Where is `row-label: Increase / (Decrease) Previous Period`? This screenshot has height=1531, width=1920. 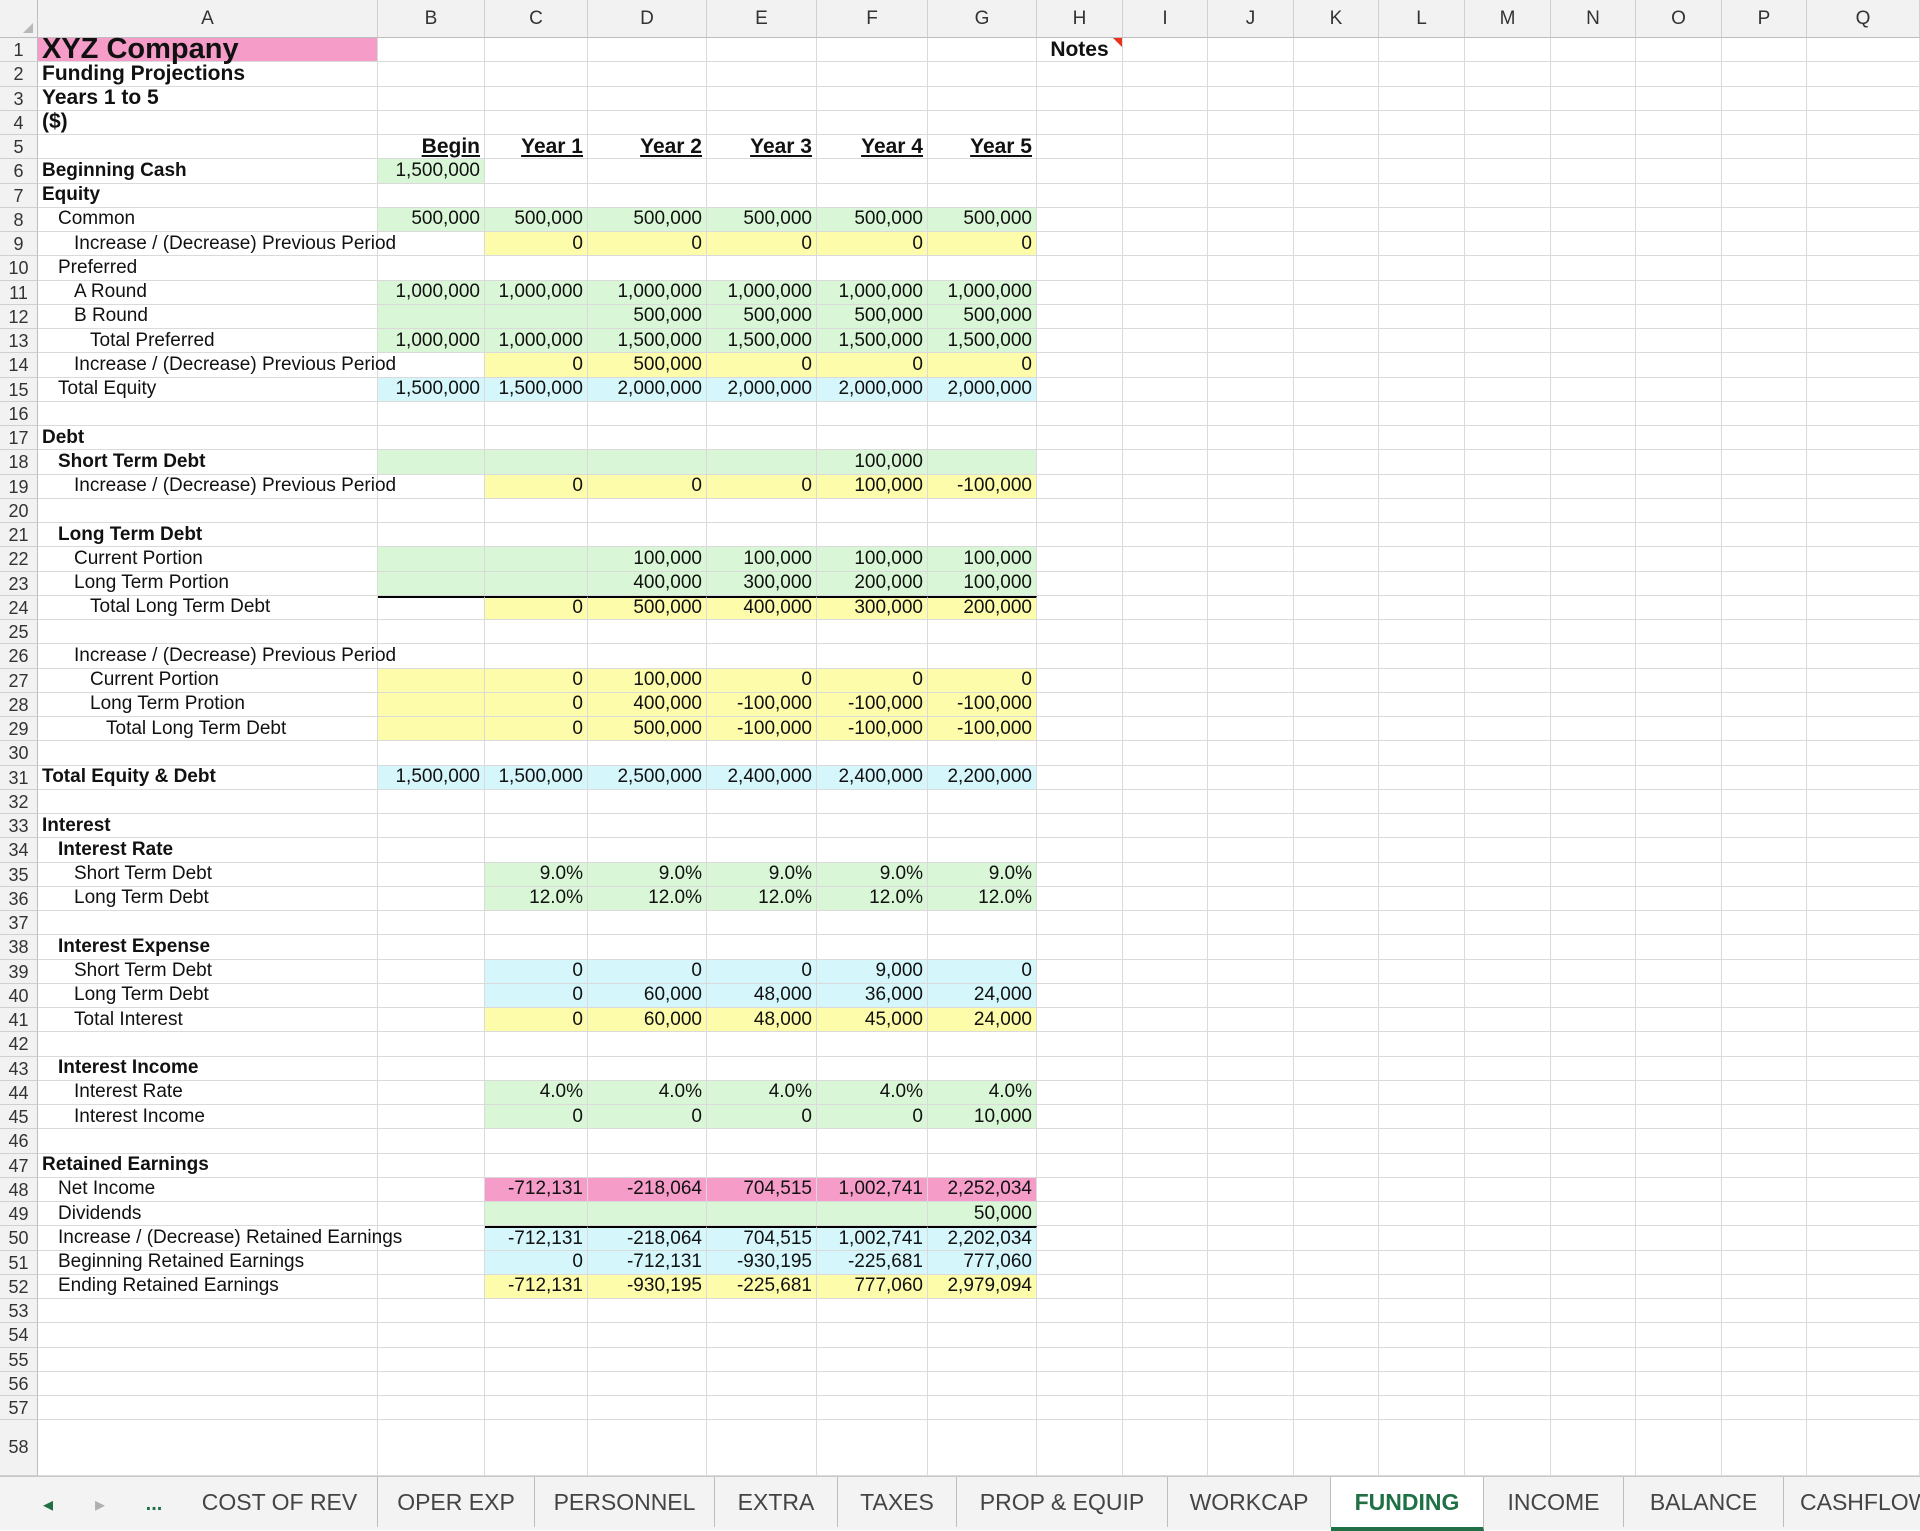
row-label: Increase / (Decrease) Previous Period is located at coordinates (217, 365).